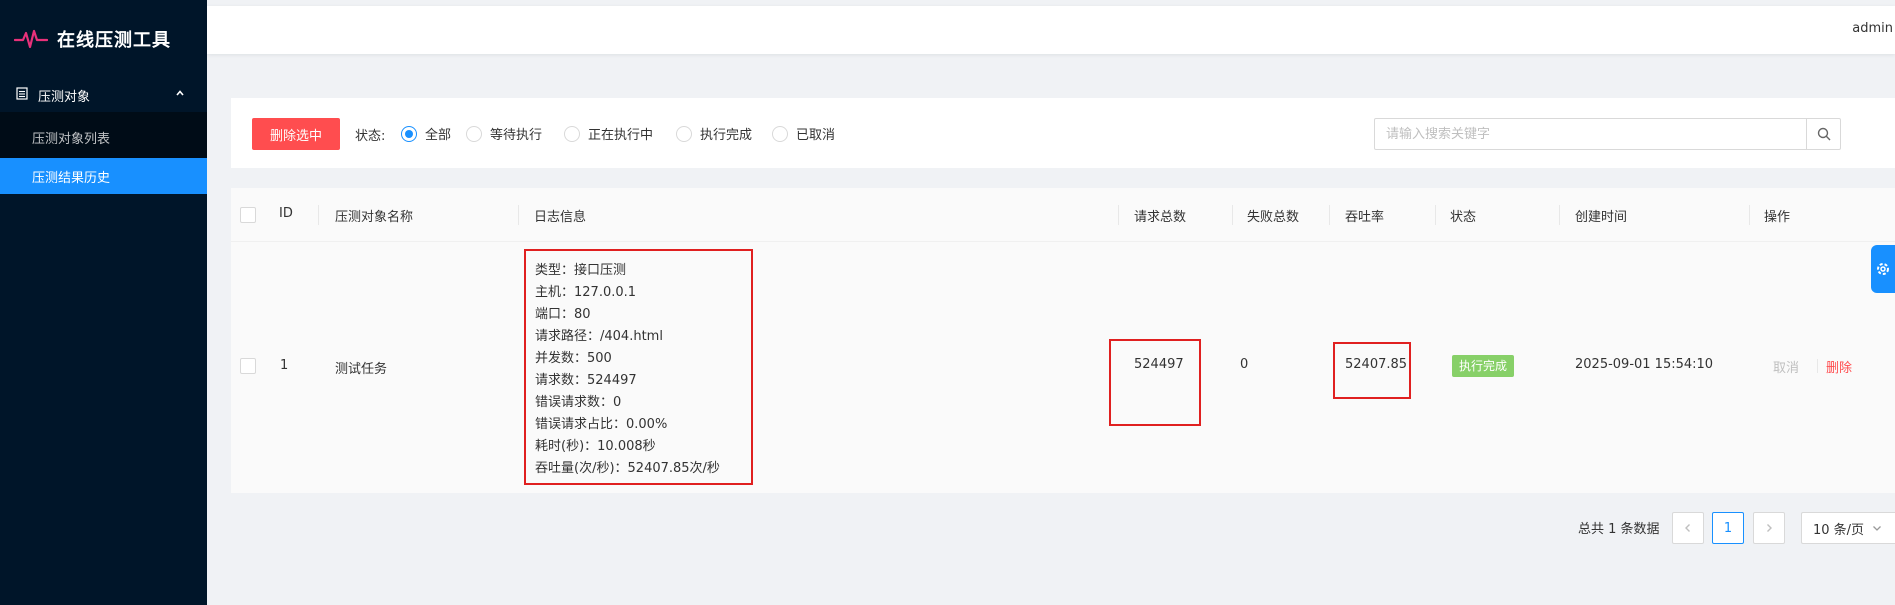 The height and width of the screenshot is (605, 1895). What do you see at coordinates (586, 292) in the screenshot?
I see `log-line: 主机：127.0.0.1` at bounding box center [586, 292].